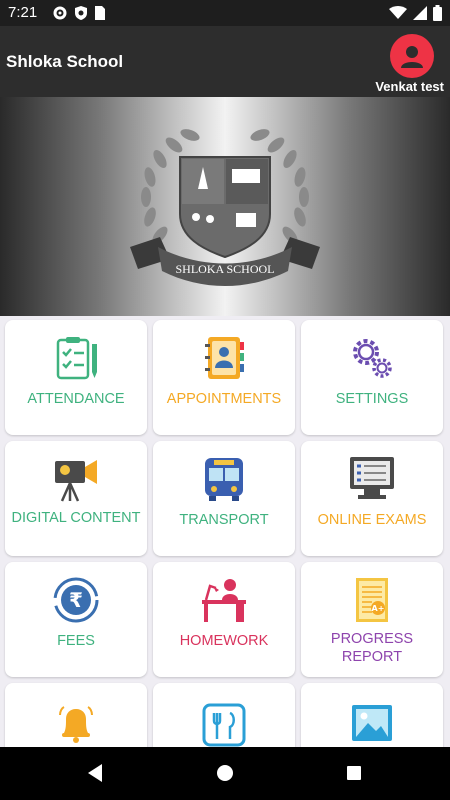 The width and height of the screenshot is (450, 800). Describe the element at coordinates (224, 399) in the screenshot. I see `menu-label: APPOINTMENTS` at that location.